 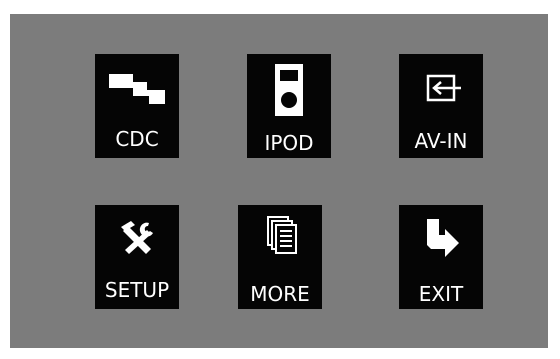 I want to click on ipod-icon, so click(x=289, y=90).